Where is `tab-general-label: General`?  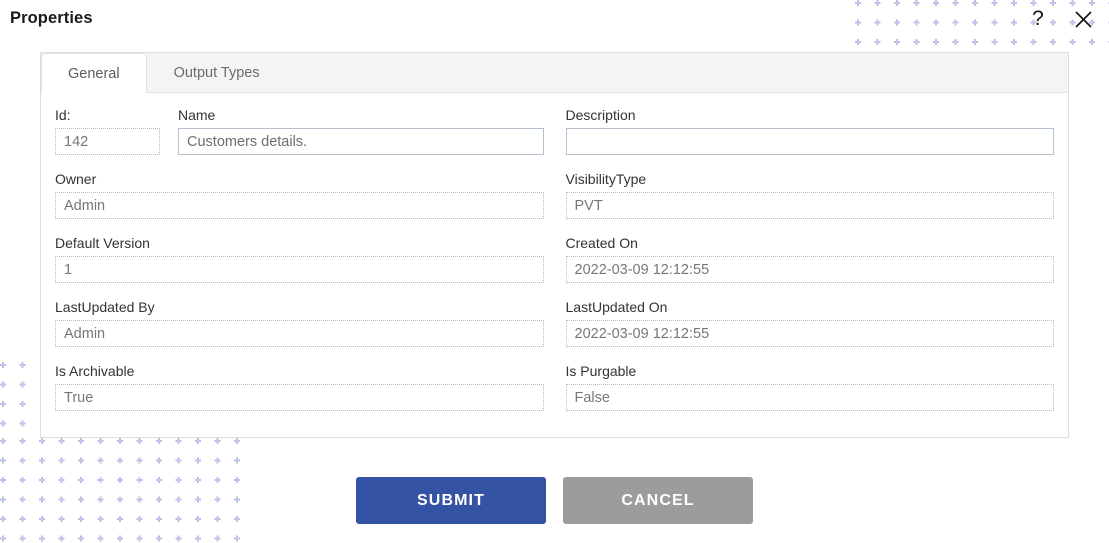 tab-general-label: General is located at coordinates (94, 73).